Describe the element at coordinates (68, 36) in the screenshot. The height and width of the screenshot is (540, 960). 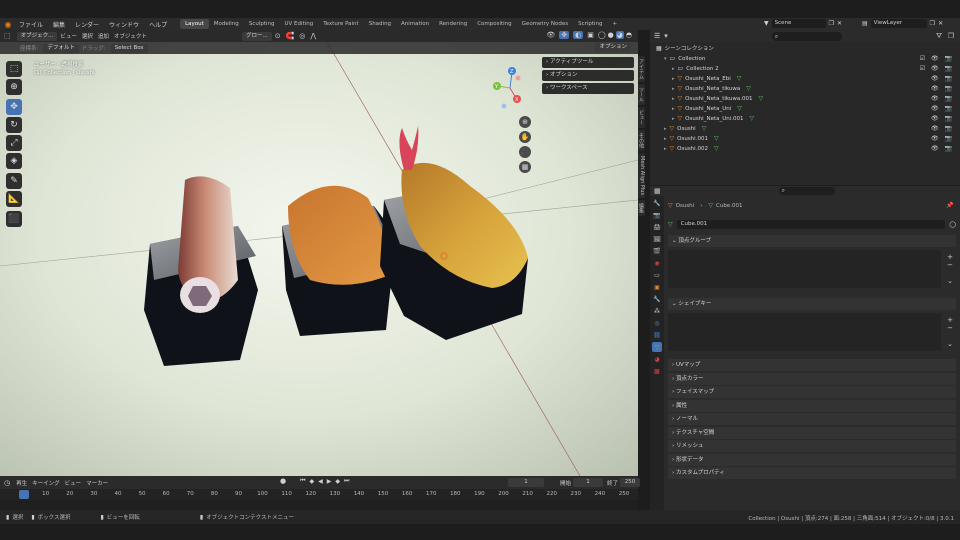
I see `menu-view: ビュー` at that location.